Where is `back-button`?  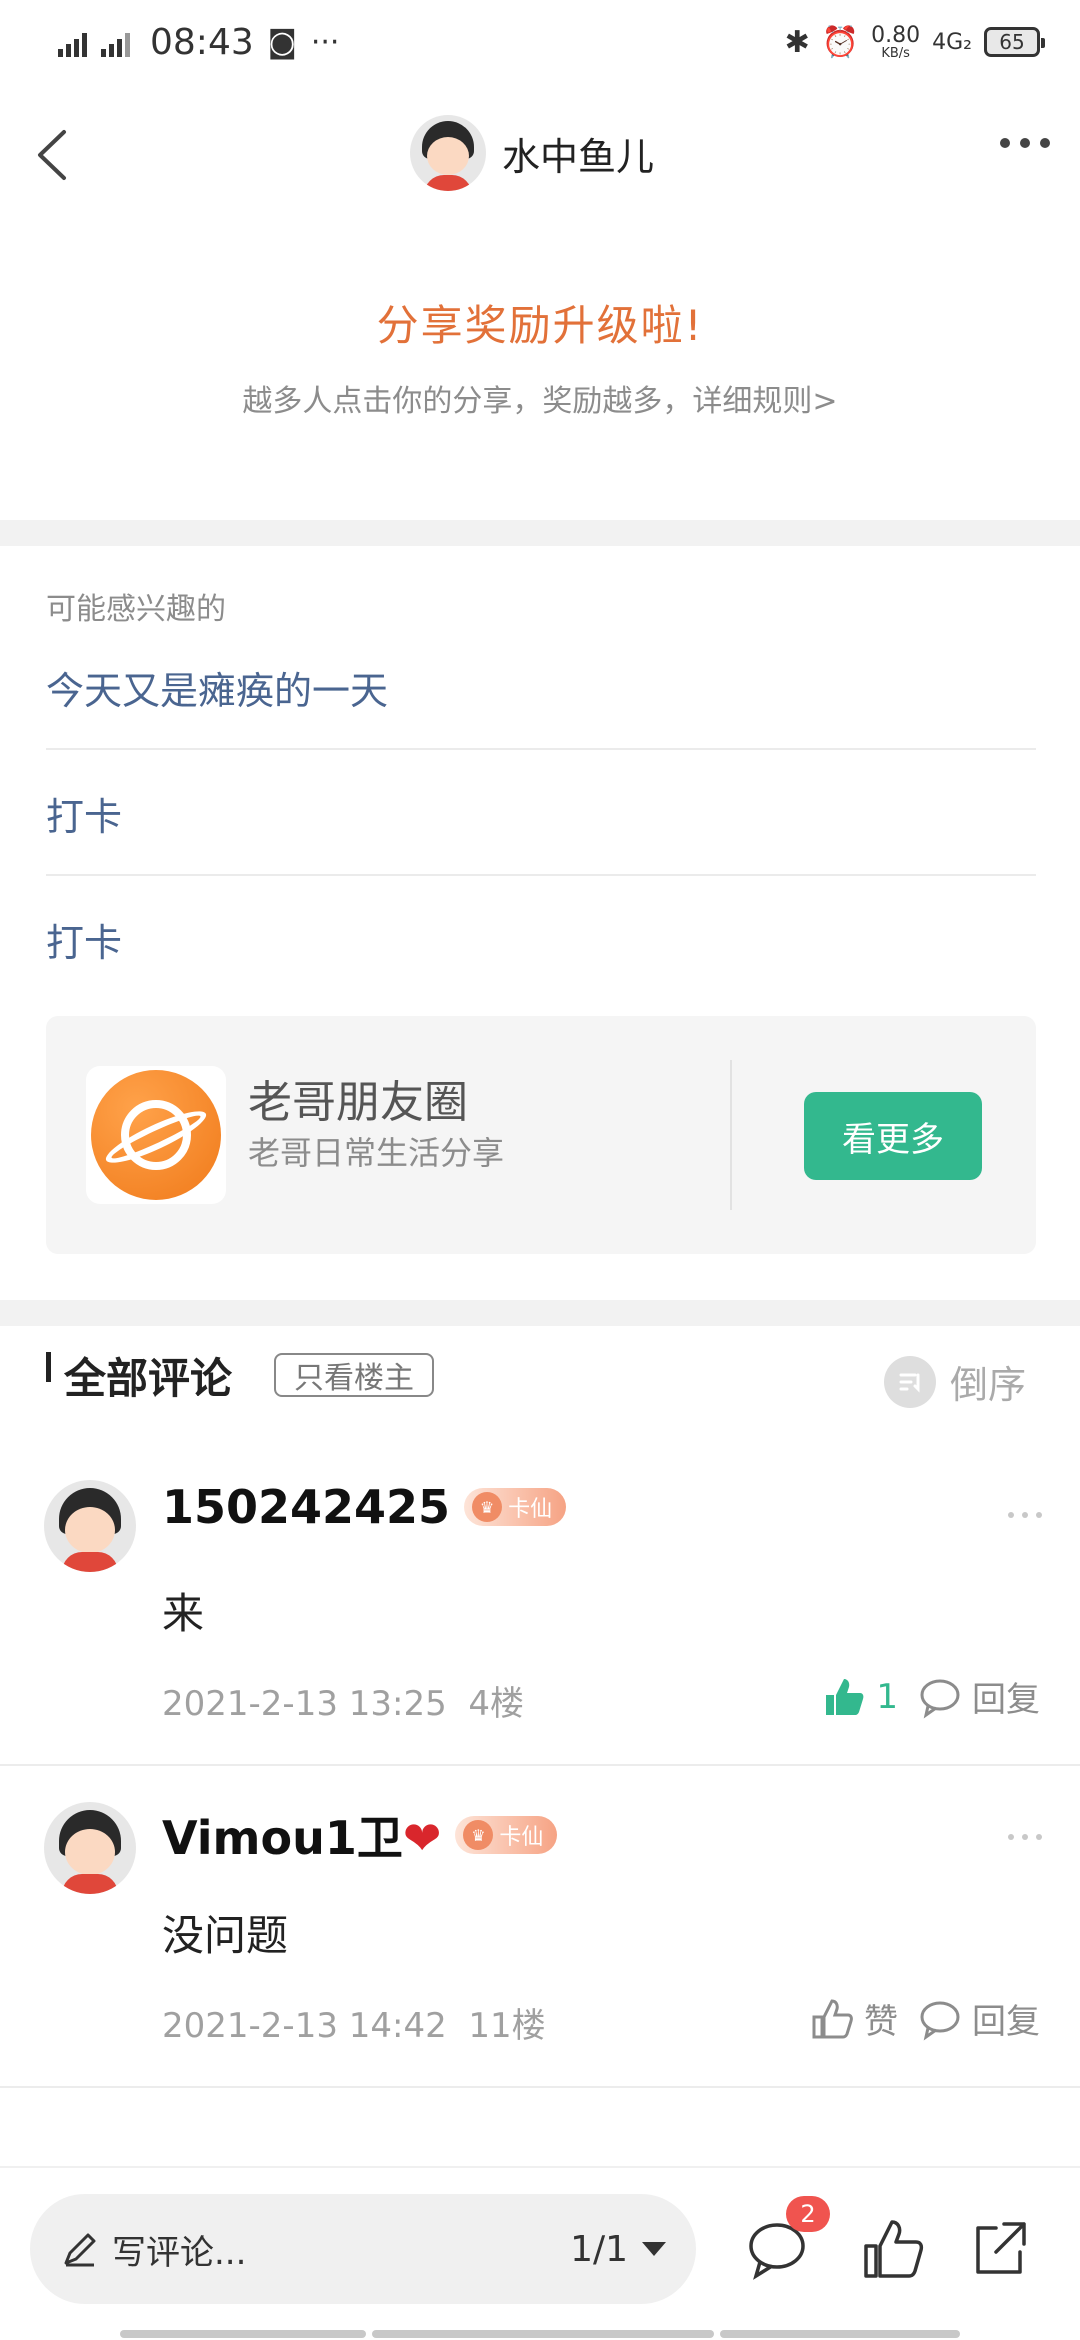 back-button is located at coordinates (57, 155).